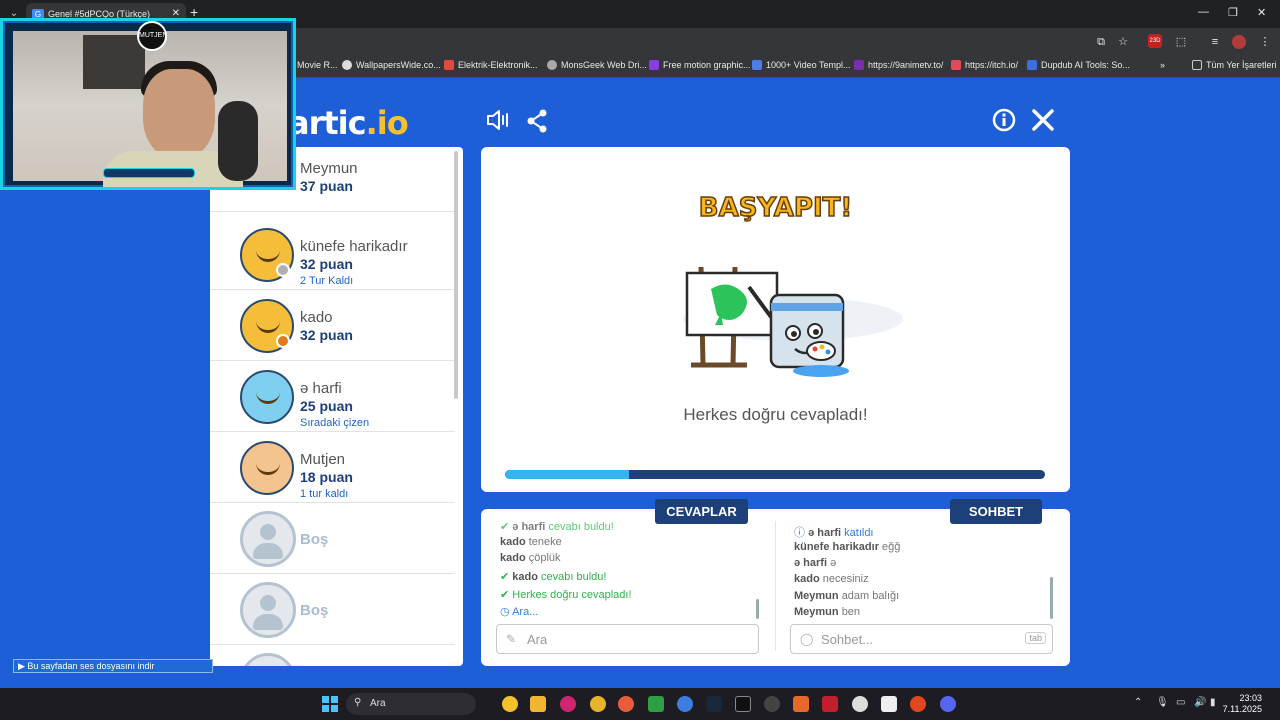  Describe the element at coordinates (326, 186) in the screenshot. I see `player-score: 37 puan` at that location.